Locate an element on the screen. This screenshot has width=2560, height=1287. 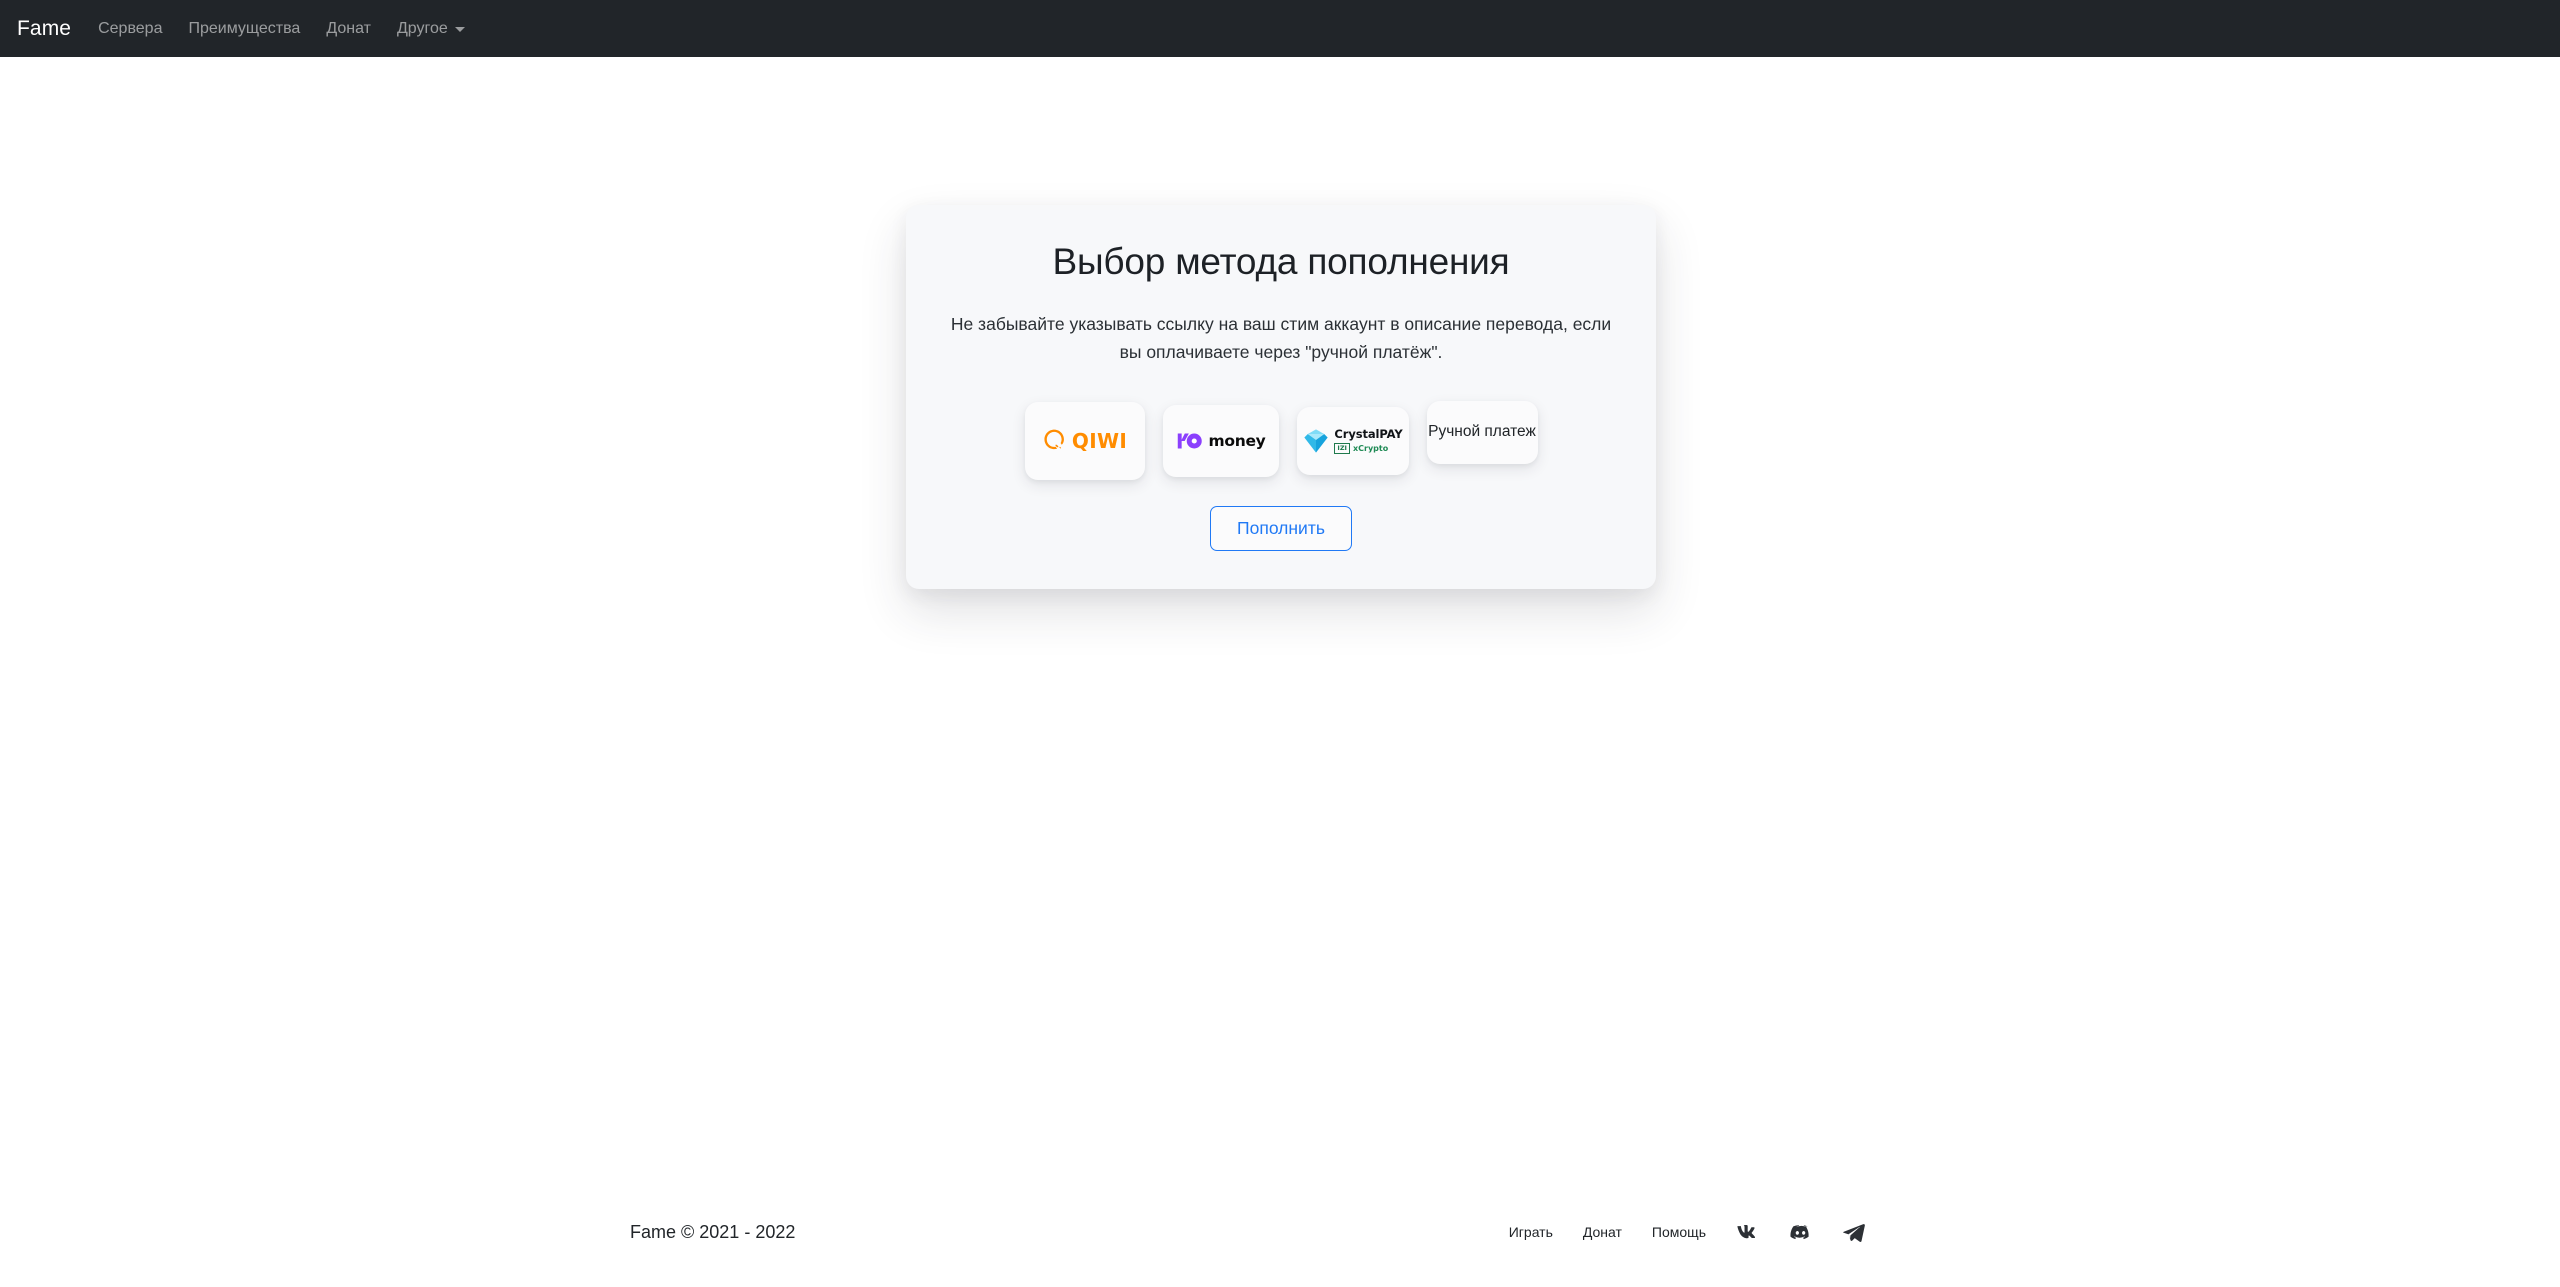
topup-button: Пополнить is located at coordinates (1281, 528).